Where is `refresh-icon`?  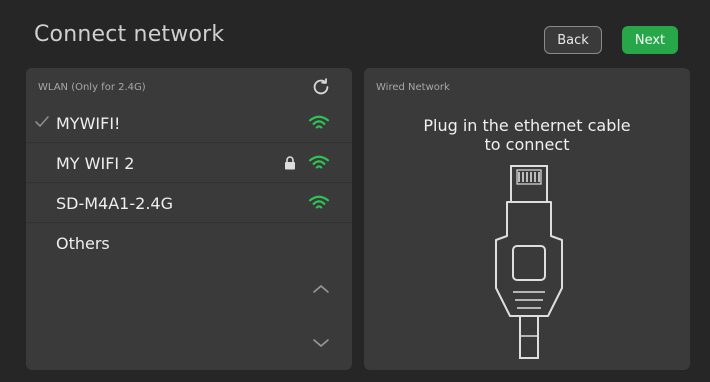
refresh-icon is located at coordinates (321, 87).